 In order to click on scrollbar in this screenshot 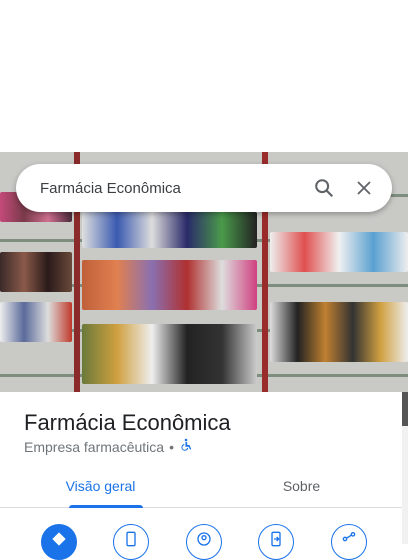, I will do `click(405, 468)`.